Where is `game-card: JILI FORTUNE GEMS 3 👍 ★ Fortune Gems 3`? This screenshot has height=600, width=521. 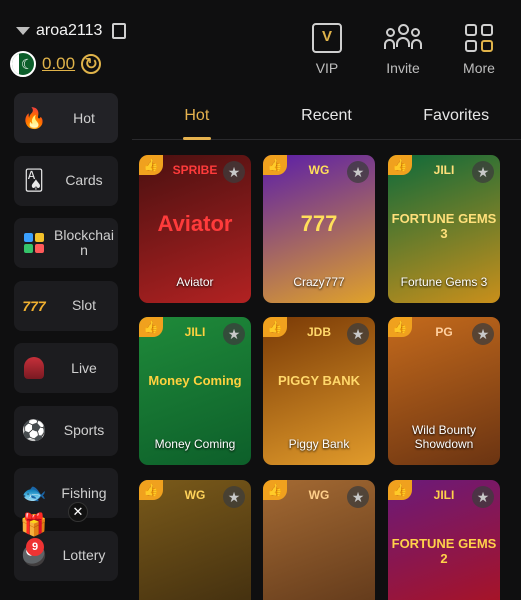 game-card: JILI FORTUNE GEMS 3 👍 ★ Fortune Gems 3 is located at coordinates (444, 229).